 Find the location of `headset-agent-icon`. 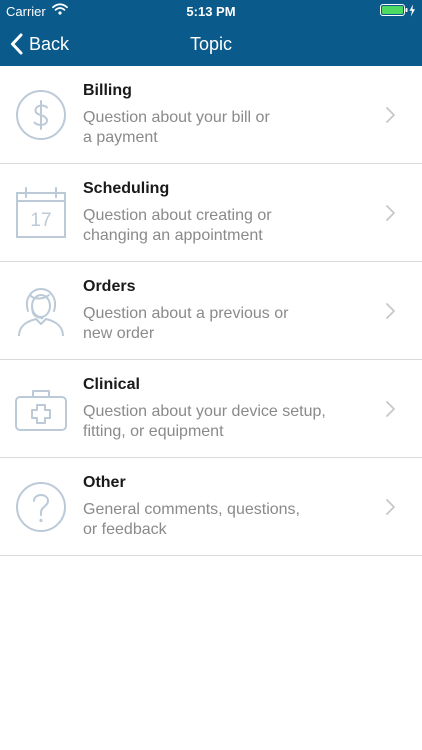

headset-agent-icon is located at coordinates (41, 312).